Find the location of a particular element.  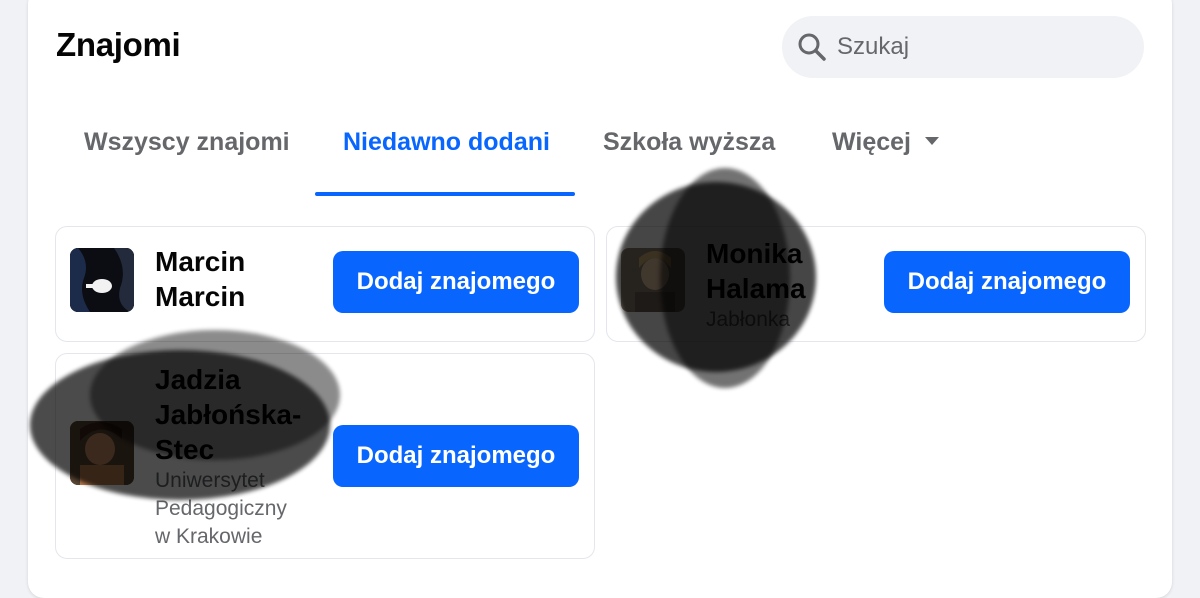

tab-all-friends: Wszyscy znajomi is located at coordinates (187, 142).